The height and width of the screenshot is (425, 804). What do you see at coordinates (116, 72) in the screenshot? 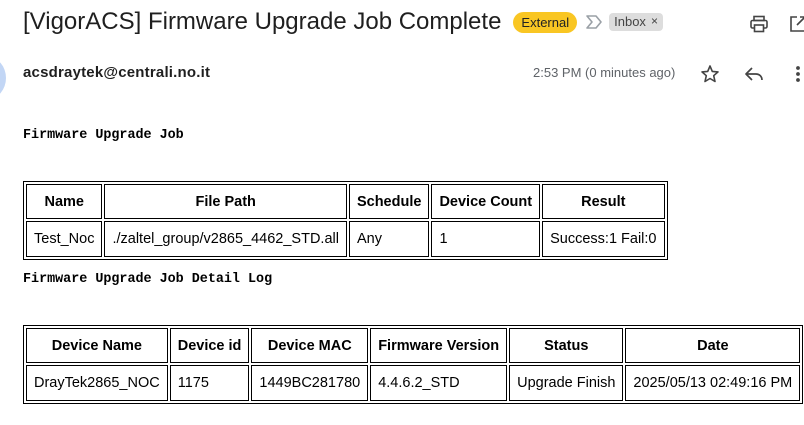
I see `sender-address: acsdraytek@centrali.no.it` at bounding box center [116, 72].